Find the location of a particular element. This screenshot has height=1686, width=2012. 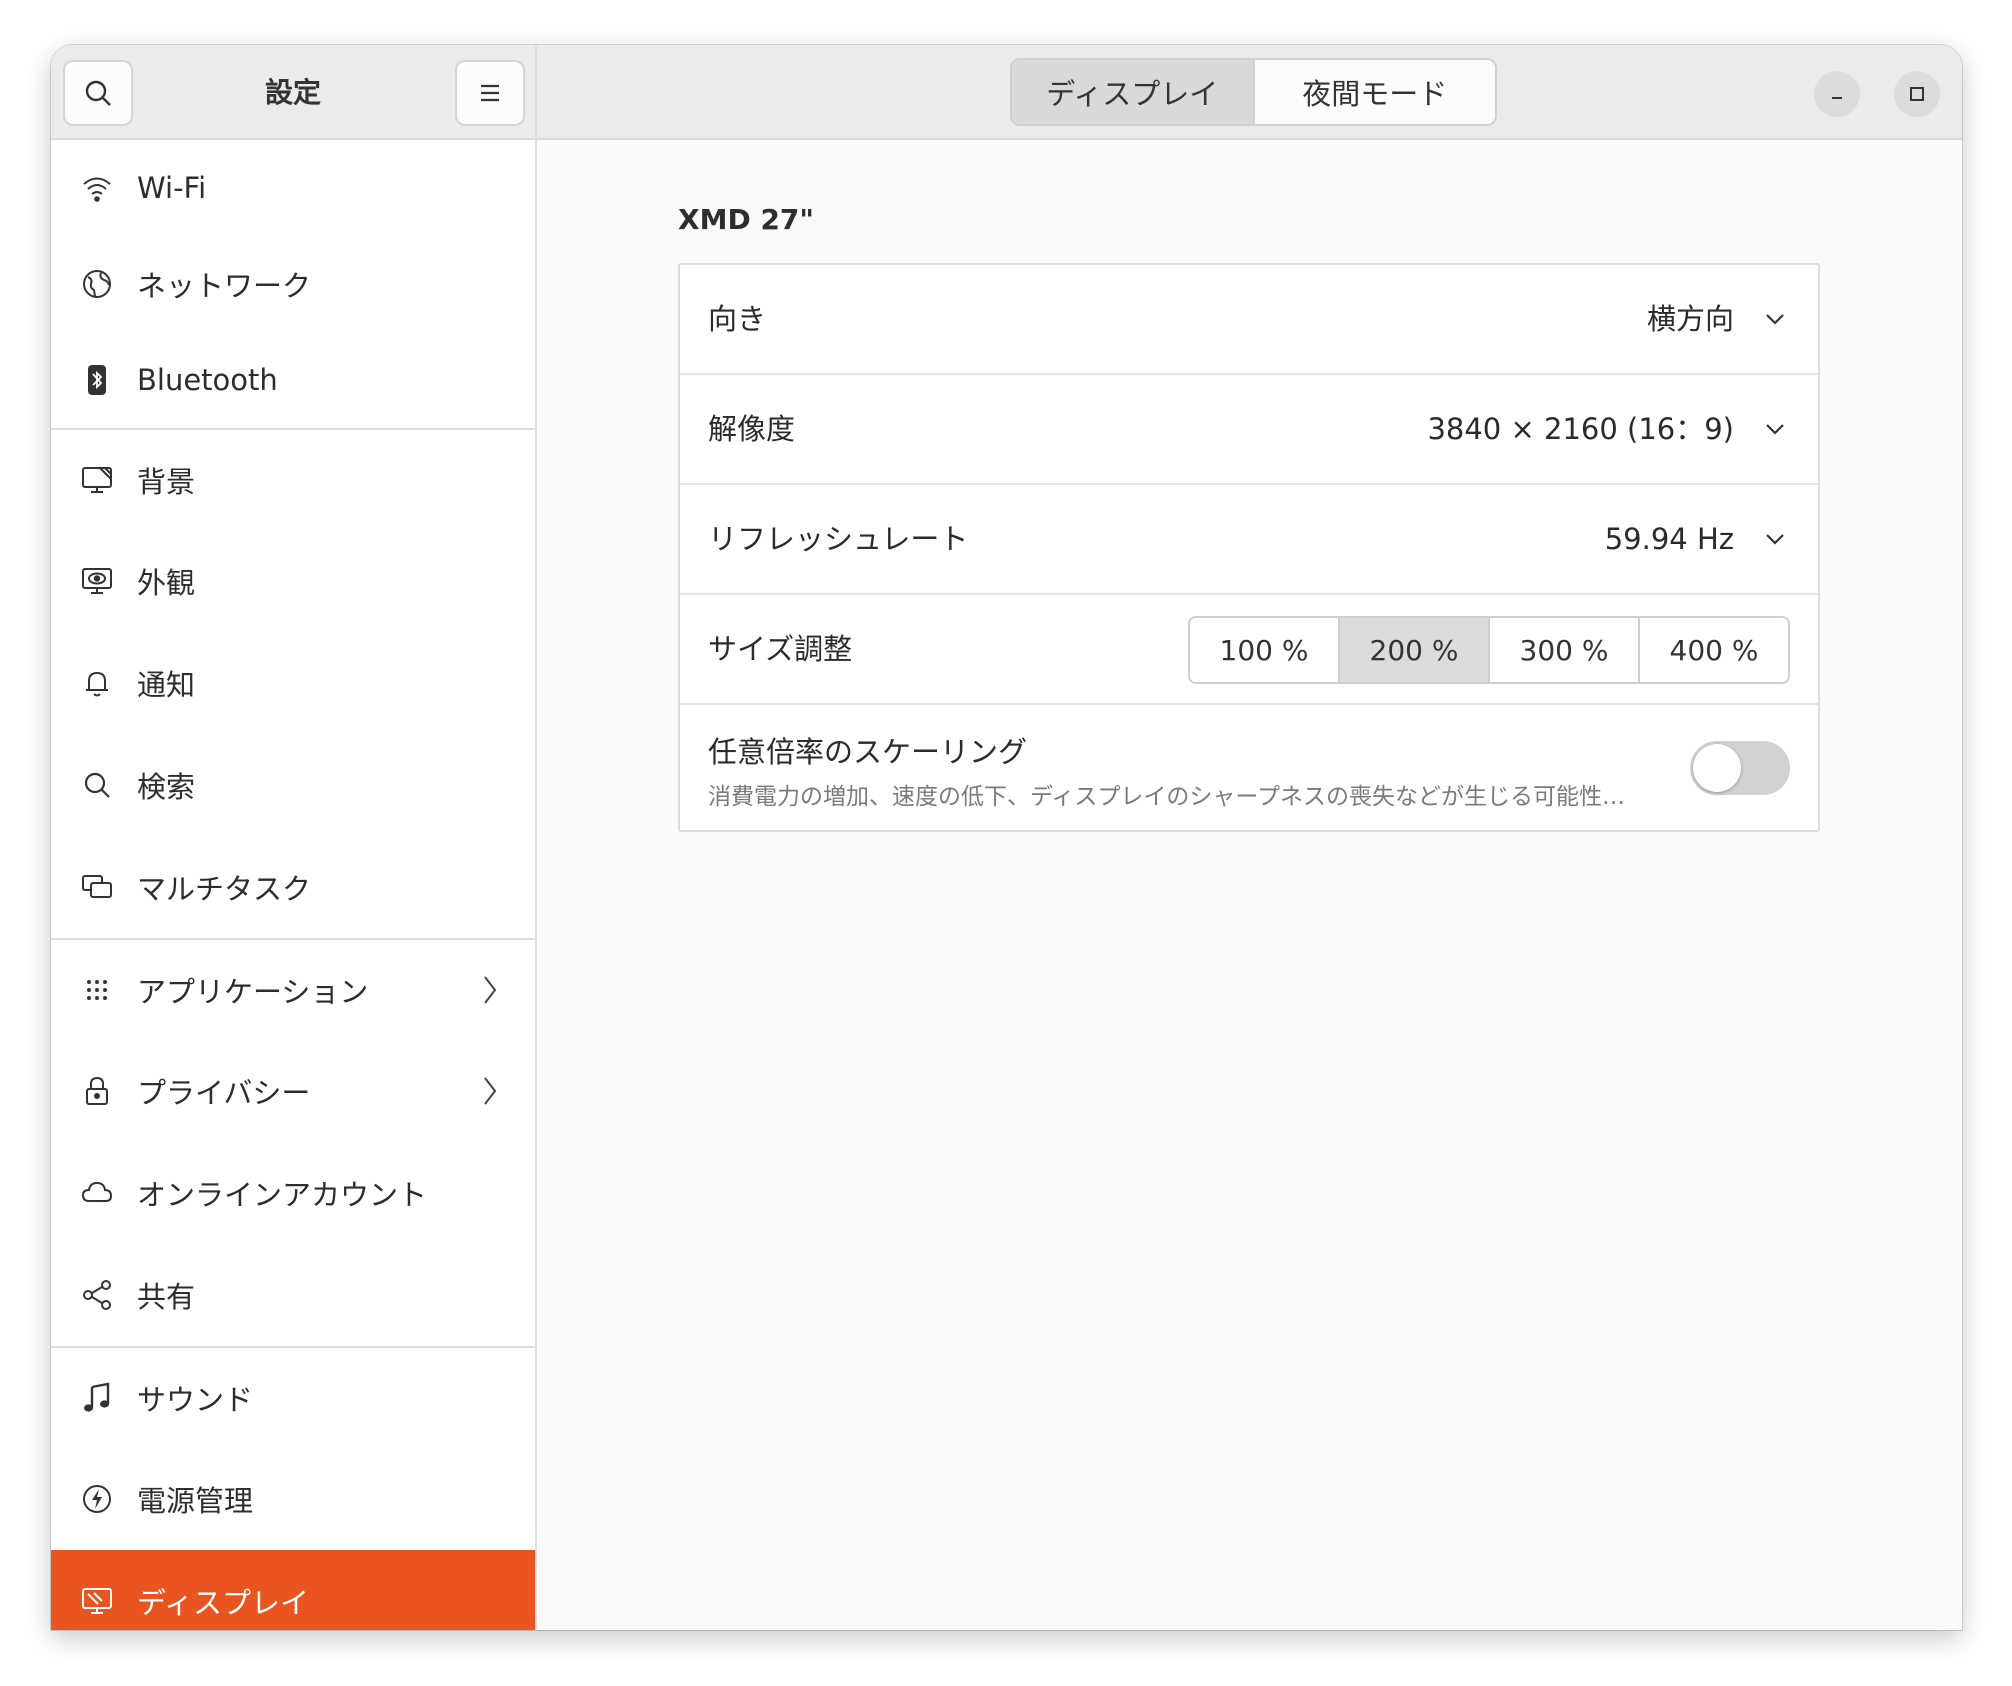

scale-option-200: 200 % is located at coordinates (1415, 650).